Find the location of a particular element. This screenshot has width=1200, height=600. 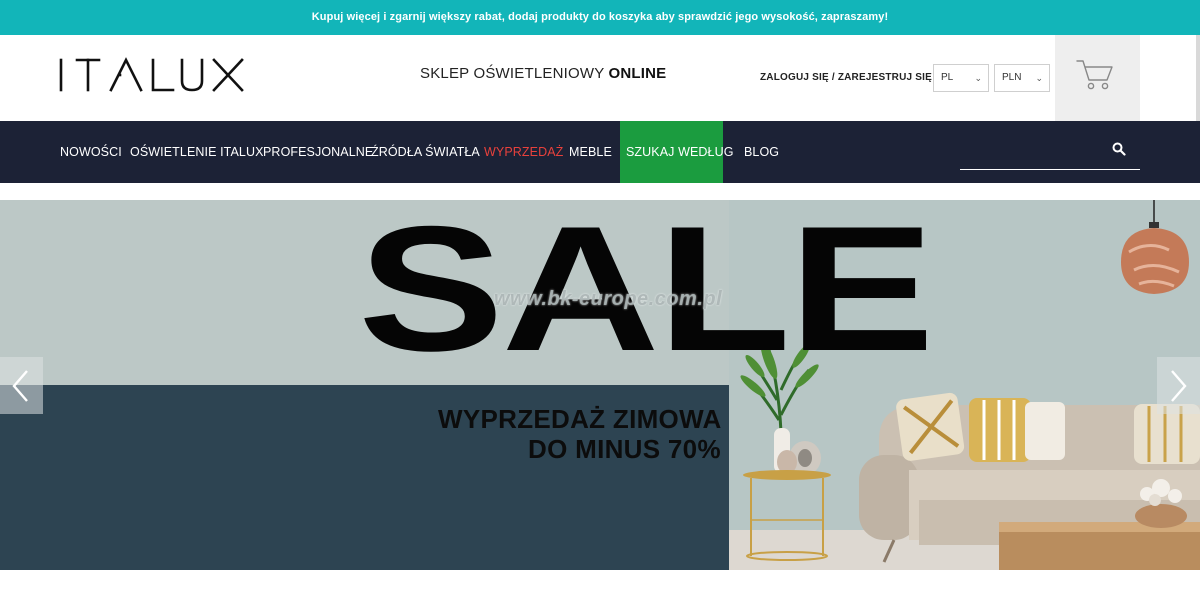

italux-logo is located at coordinates (153, 75).